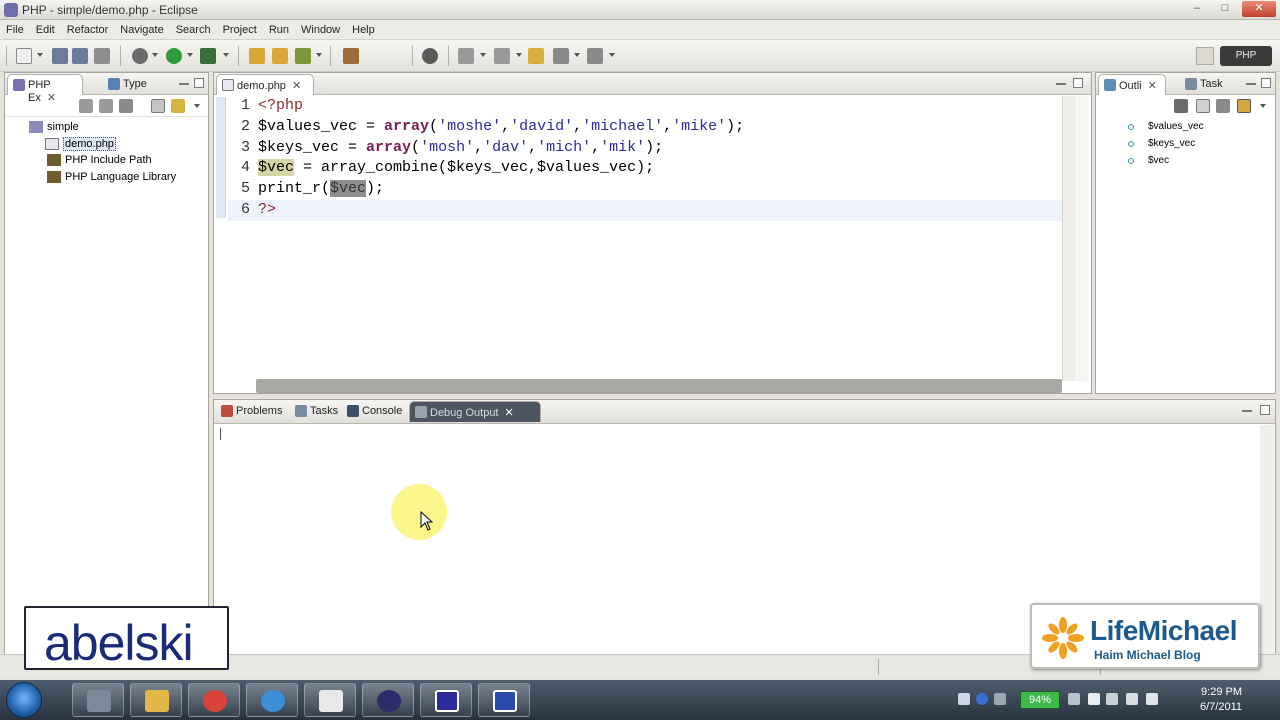  Describe the element at coordinates (351, 56) in the screenshot. I see `brush-icon` at that location.